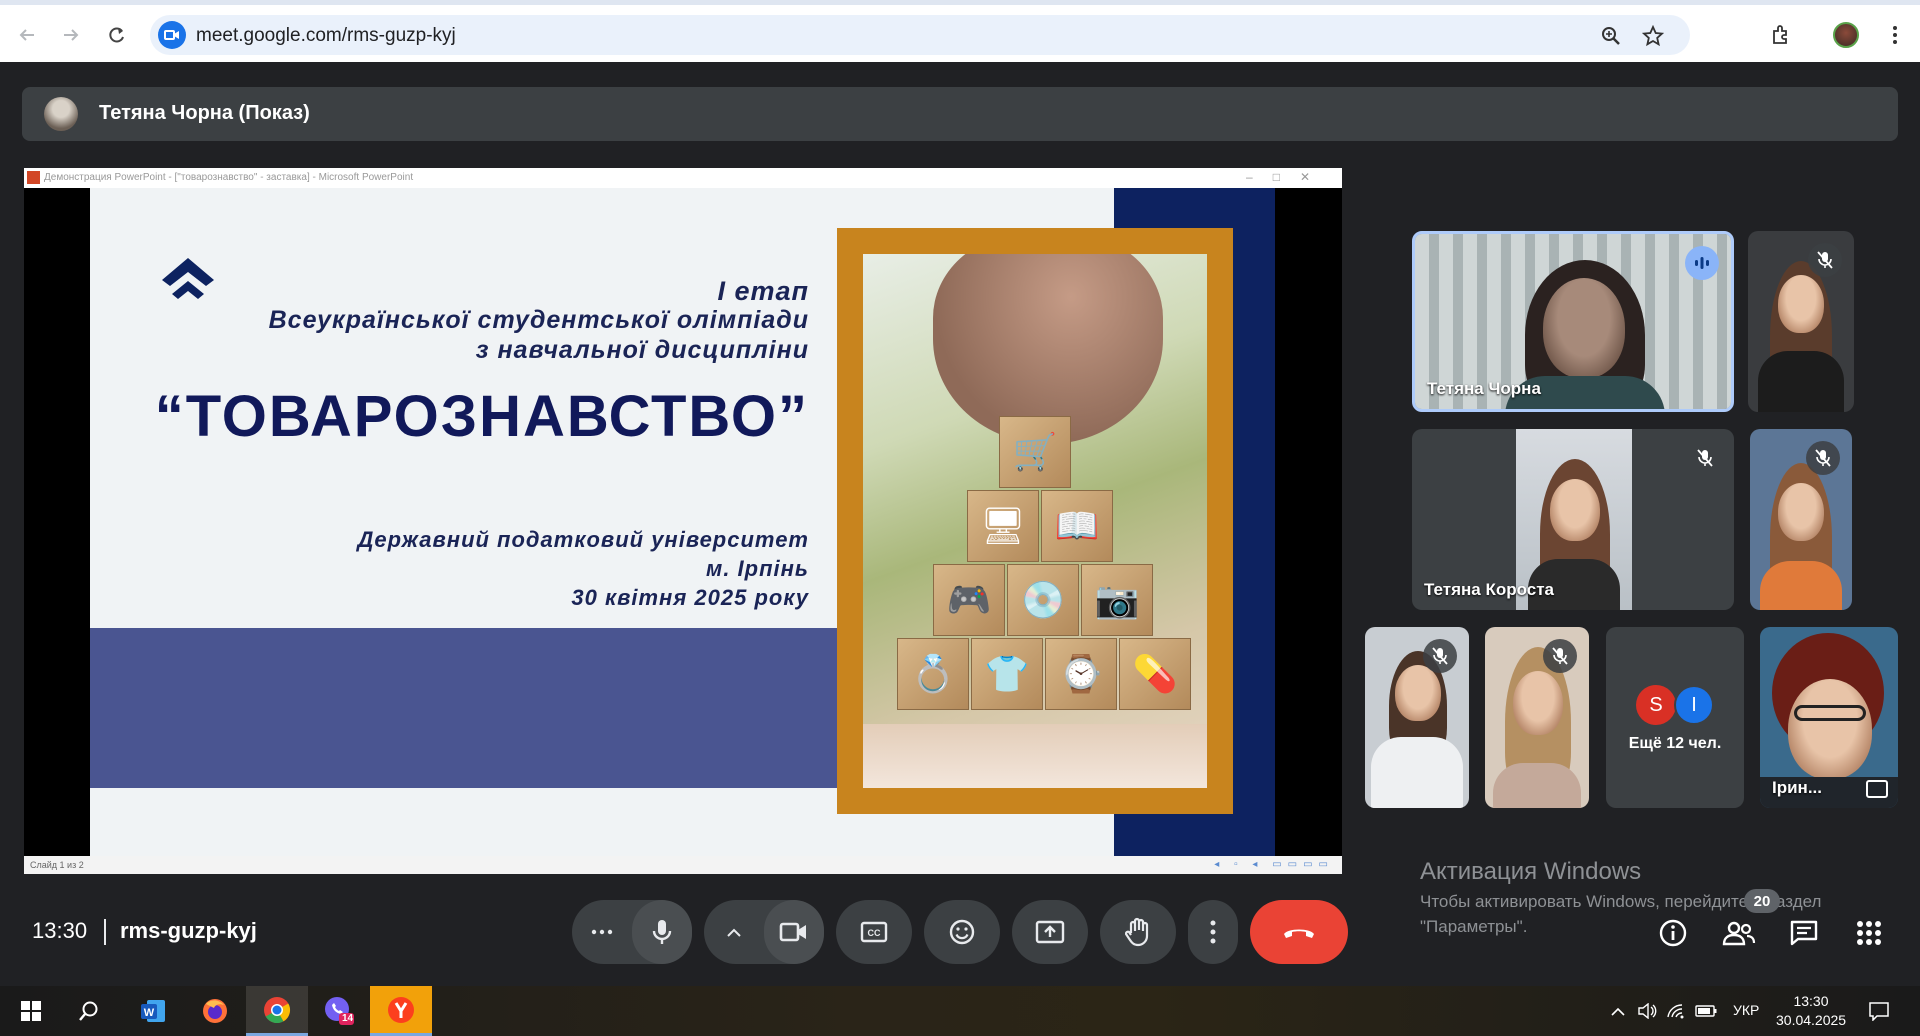 This screenshot has height=1036, width=1920. What do you see at coordinates (1618, 1011) in the screenshot?
I see `tray-overflow-icon` at bounding box center [1618, 1011].